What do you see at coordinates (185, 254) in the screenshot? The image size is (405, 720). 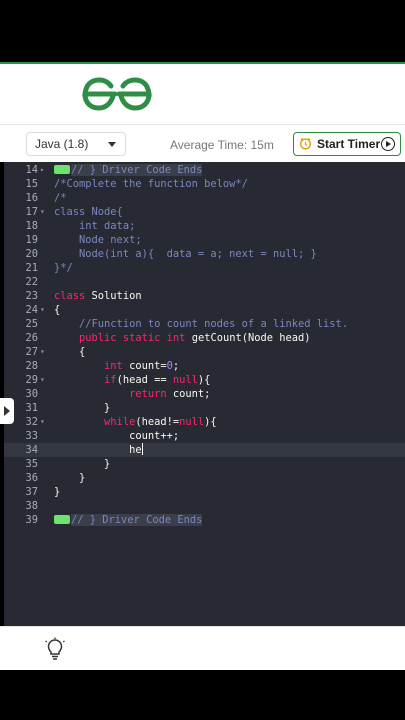 I see `code-text: Node(int a){ data = a; next = null; }` at bounding box center [185, 254].